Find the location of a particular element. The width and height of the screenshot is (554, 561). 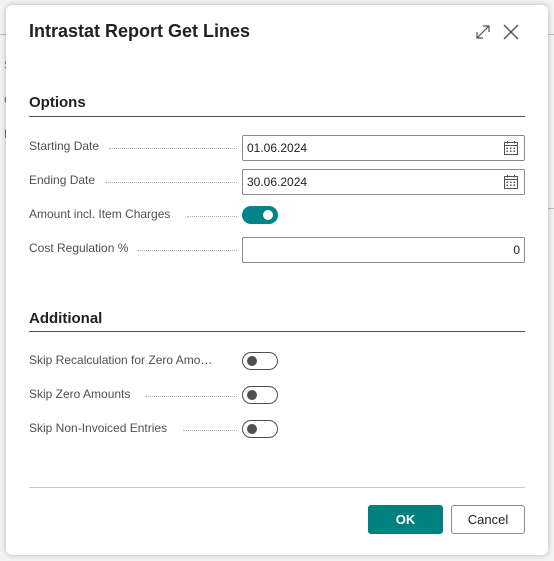

skip-zero-amounts-toggle is located at coordinates (260, 395).